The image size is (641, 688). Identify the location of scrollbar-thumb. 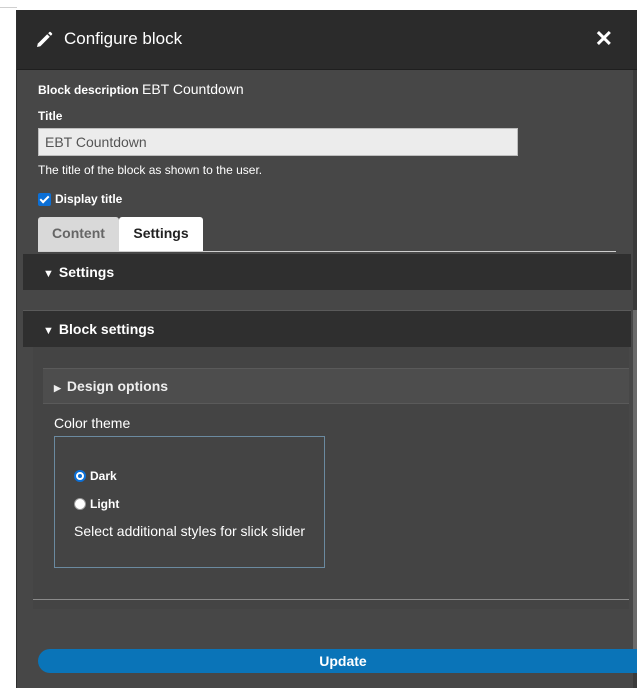
(635, 490).